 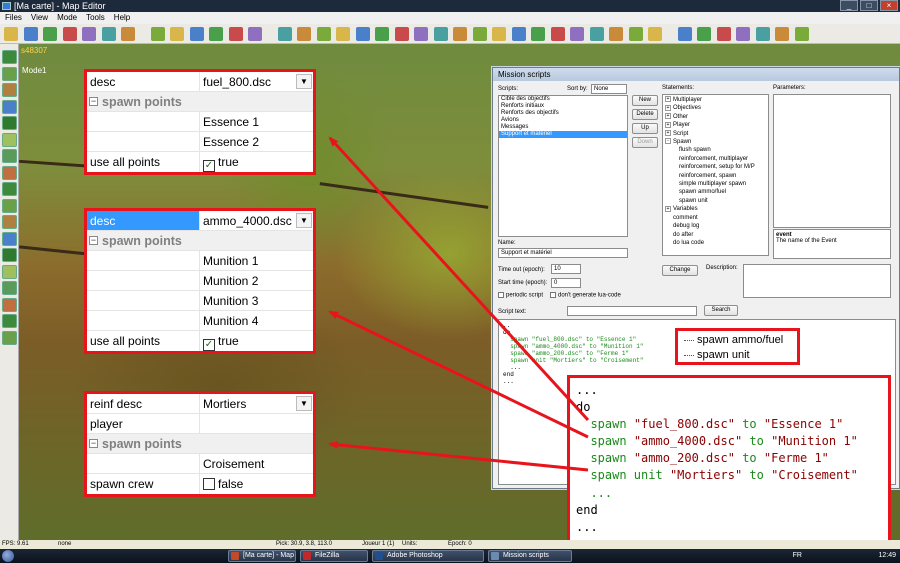 What do you see at coordinates (200, 321) in the screenshot?
I see `spawn-point-row: Munition 4` at bounding box center [200, 321].